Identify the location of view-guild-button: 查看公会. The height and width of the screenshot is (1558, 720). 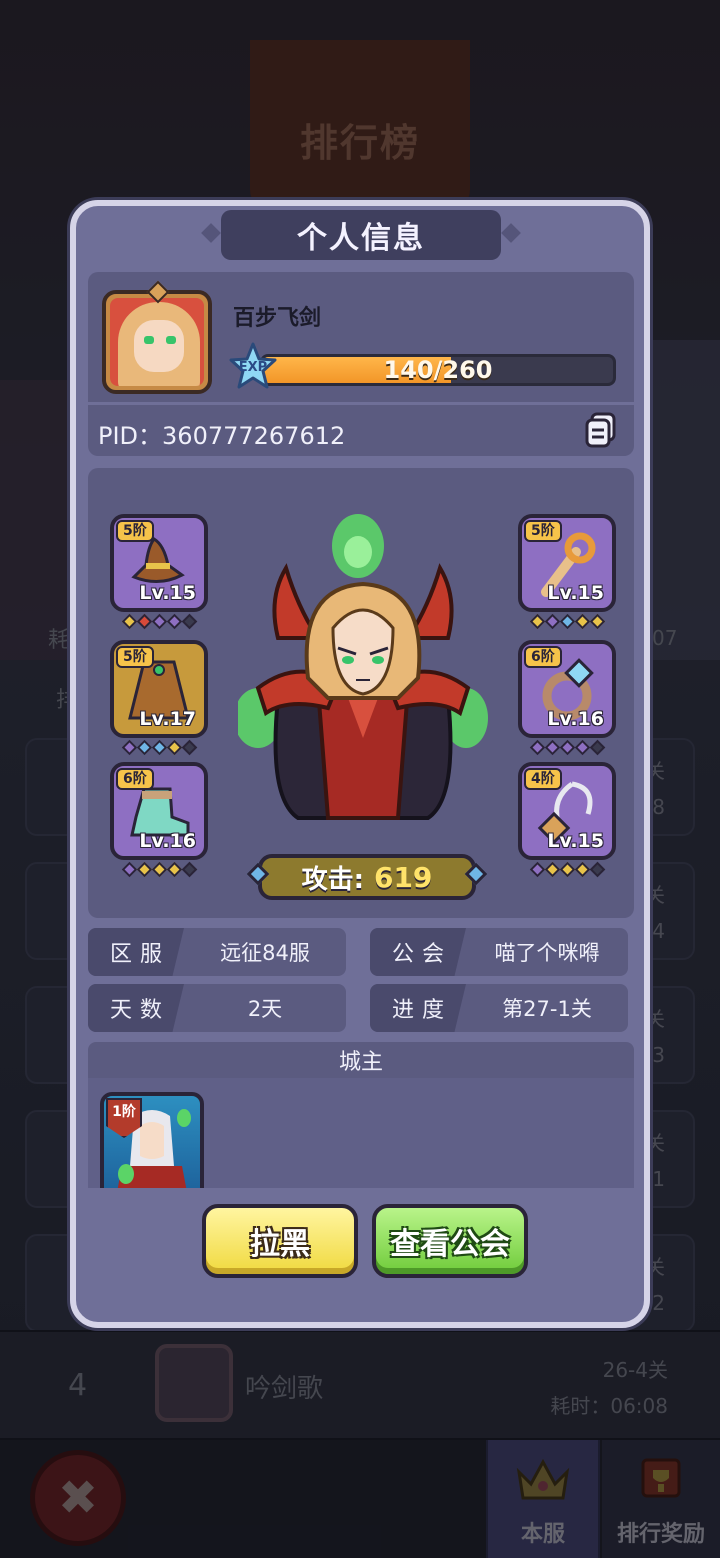
(450, 1241).